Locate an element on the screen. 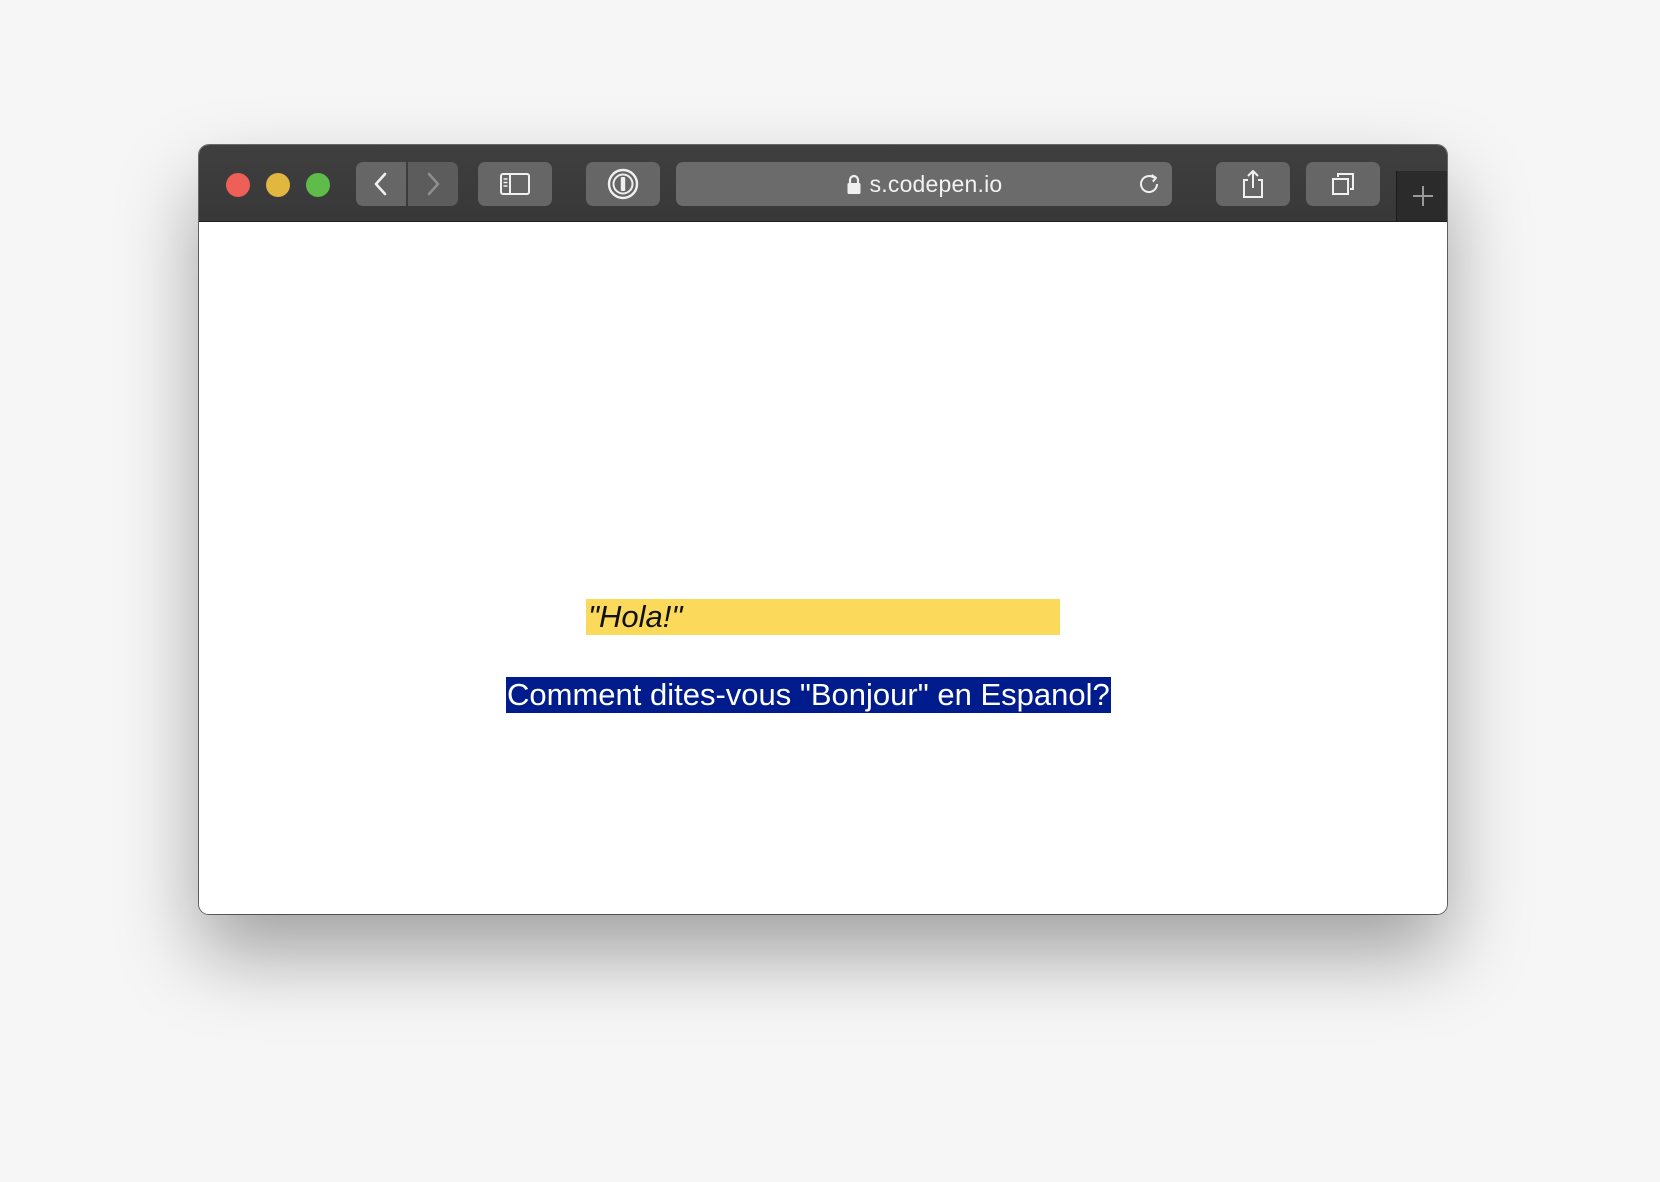 The image size is (1660, 1182). share-icon is located at coordinates (1253, 184).